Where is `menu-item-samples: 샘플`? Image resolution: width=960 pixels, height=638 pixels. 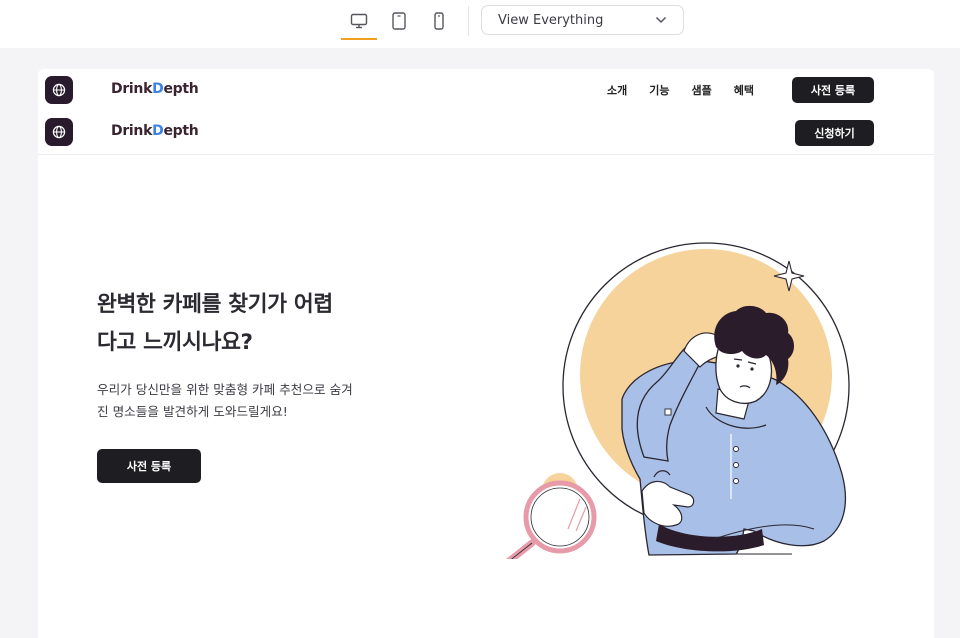 menu-item-samples: 샘플 is located at coordinates (702, 90).